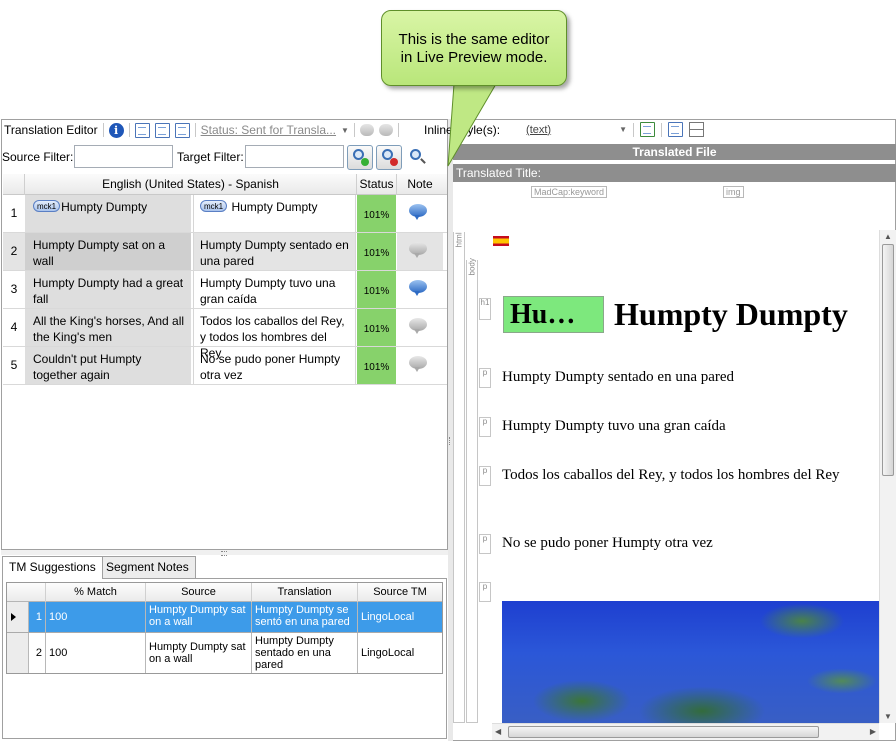 This screenshot has width=896, height=741. What do you see at coordinates (162, 130) in the screenshot?
I see `upload-icon` at bounding box center [162, 130].